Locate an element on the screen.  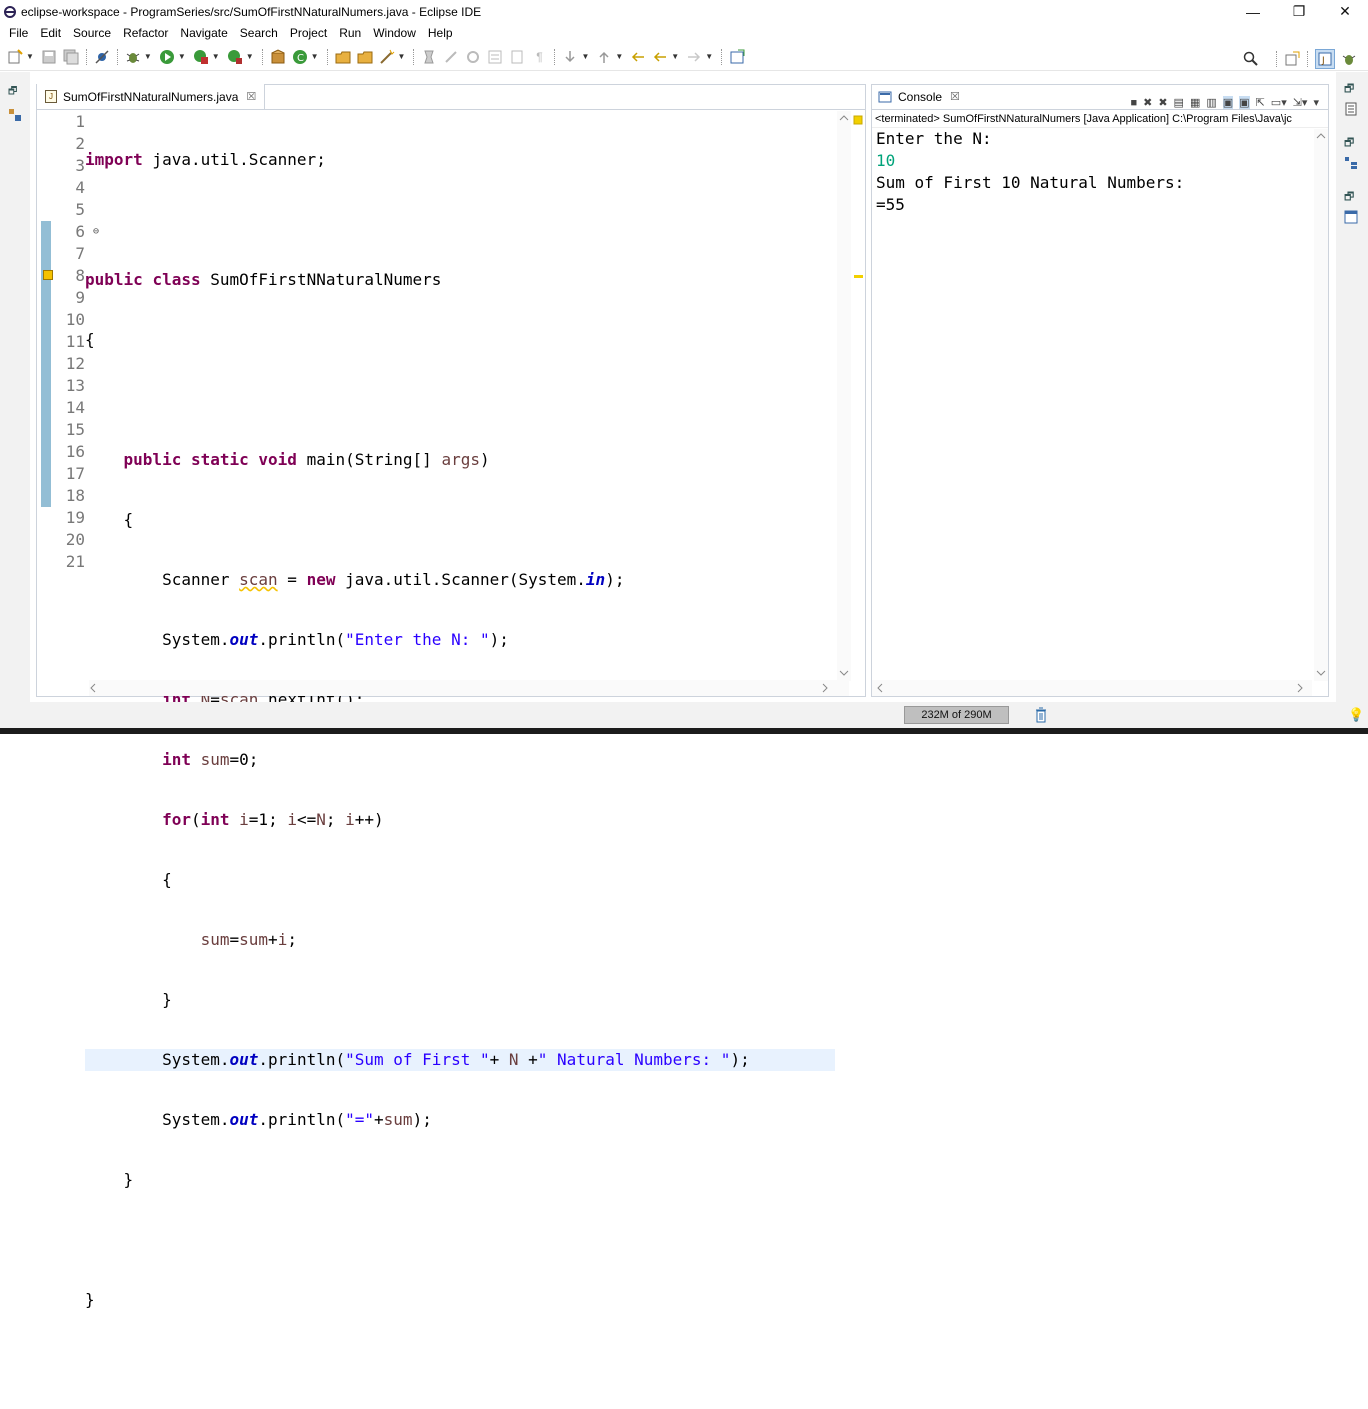
new-class-dropdown-icon: ▼ is located at coordinates (315, 56).